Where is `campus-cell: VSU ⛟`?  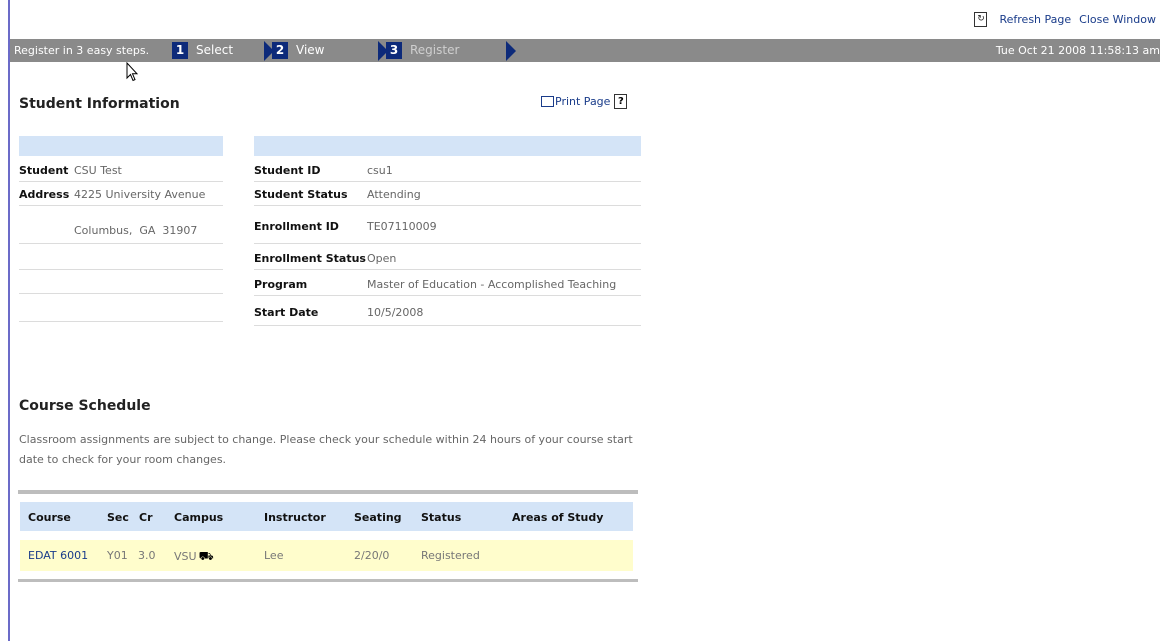 campus-cell: VSU ⛟ is located at coordinates (194, 557).